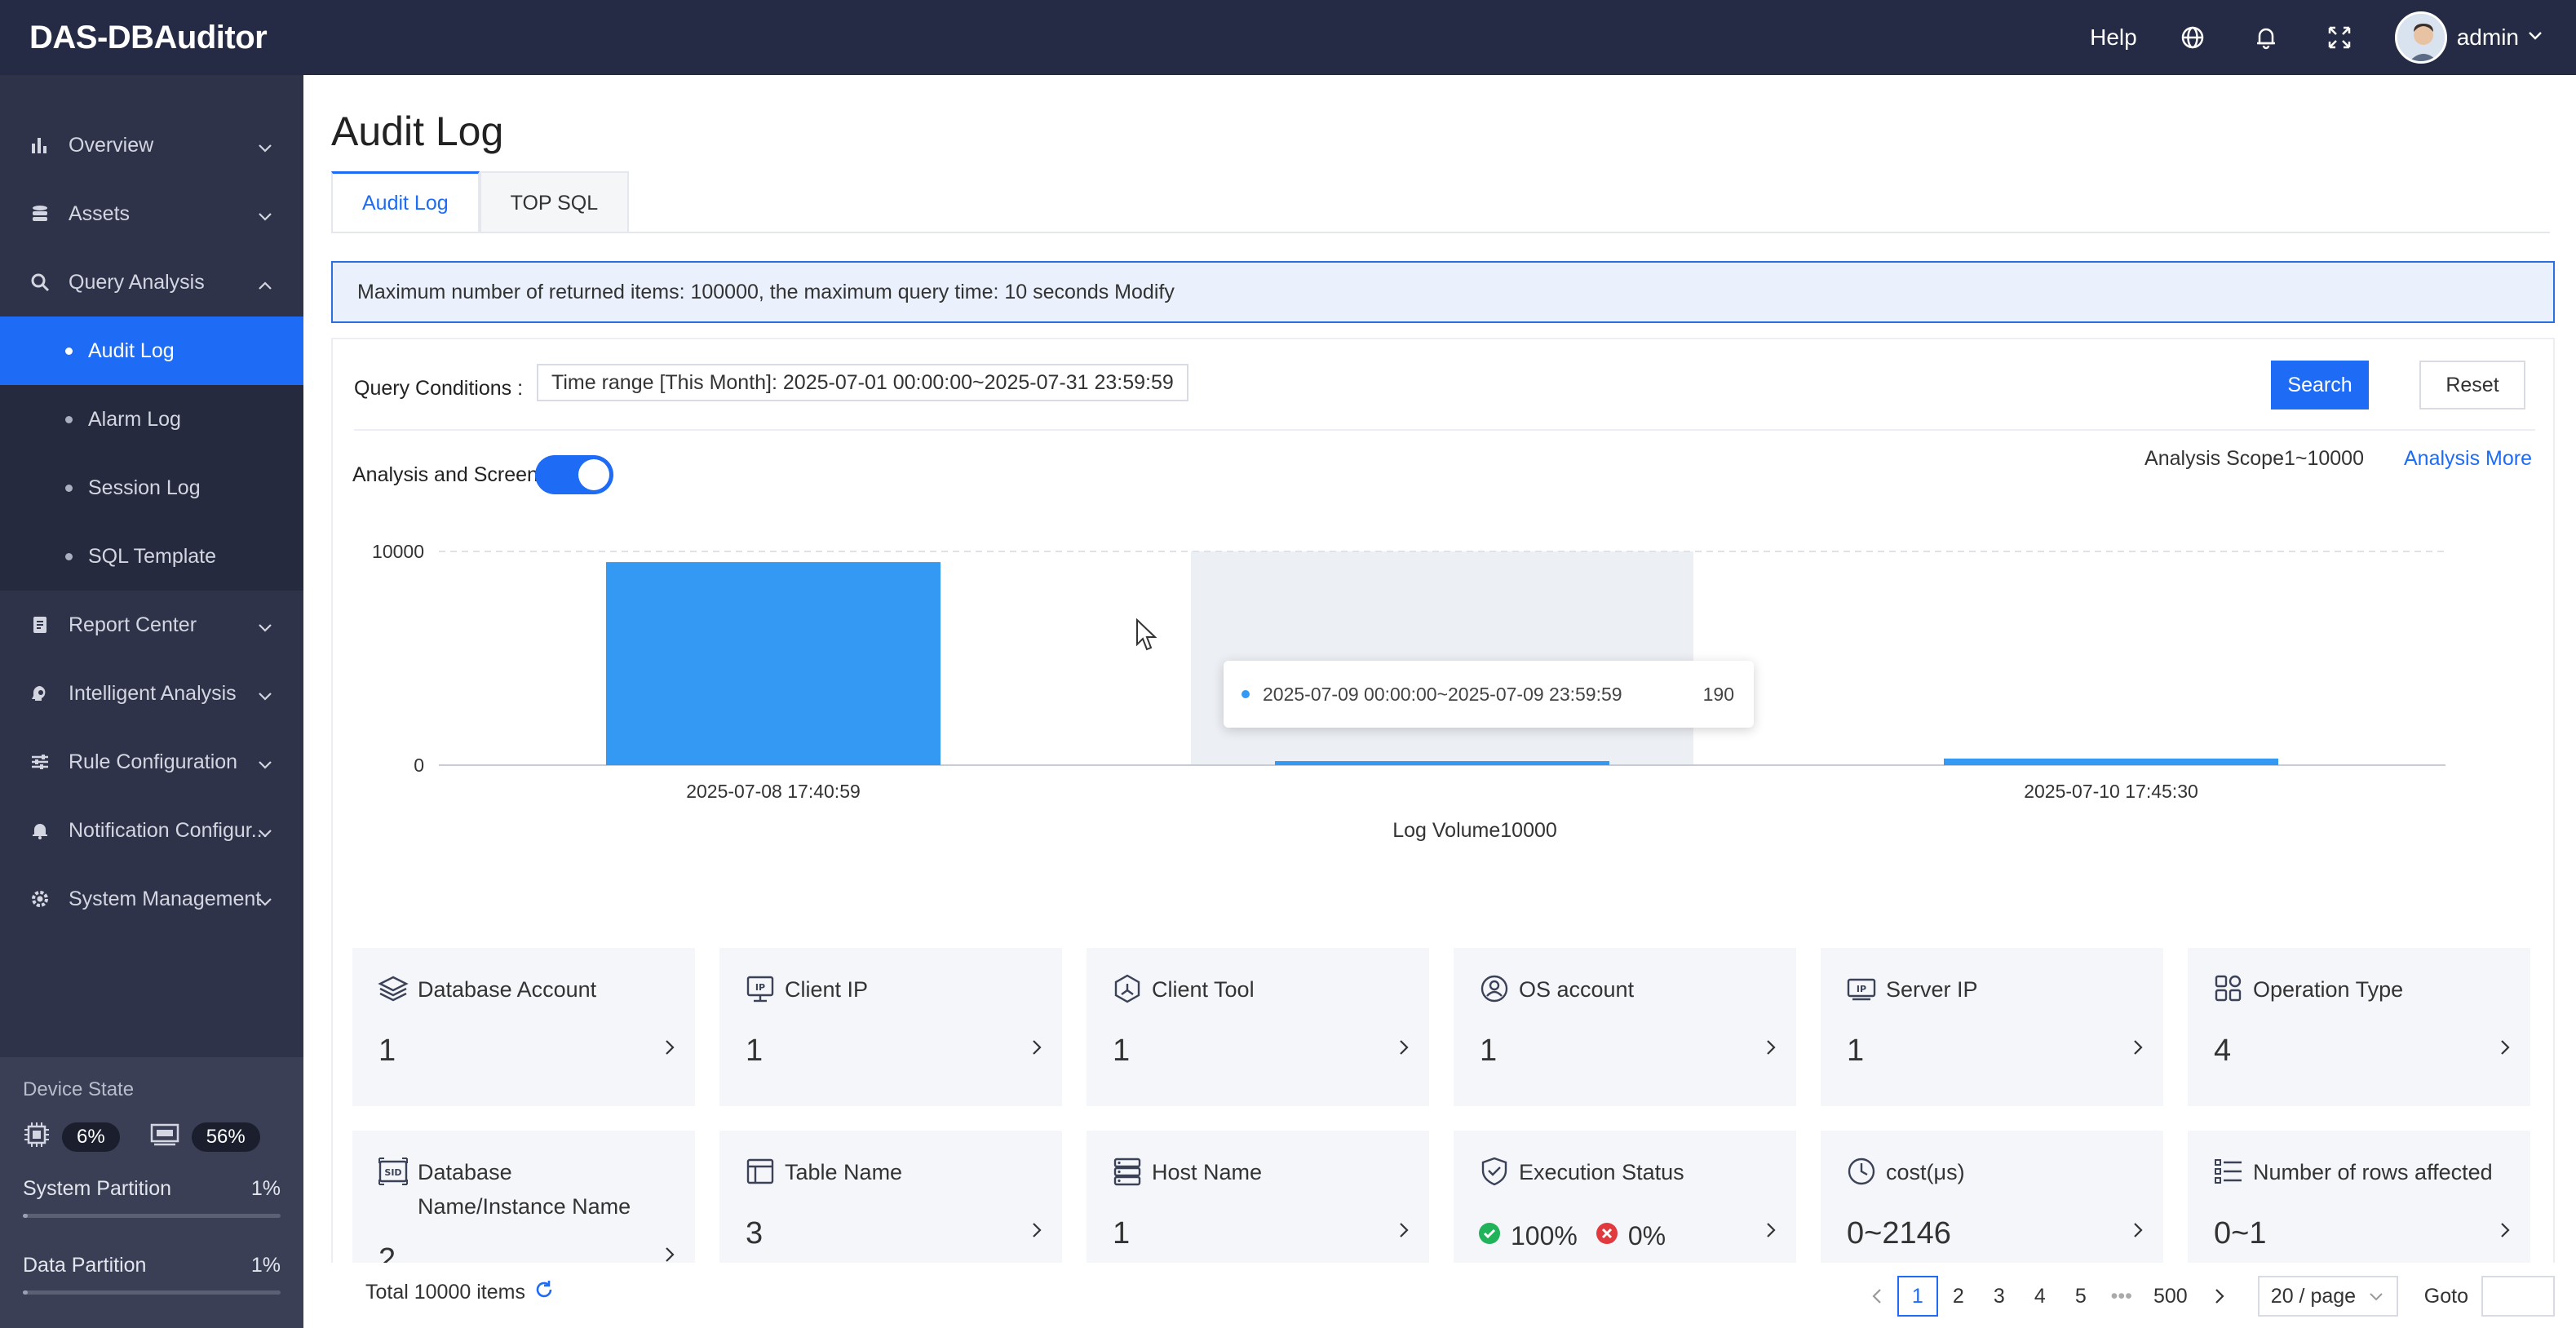 The image size is (2576, 1328). Describe the element at coordinates (1444, 430) in the screenshot. I see `divider` at that location.